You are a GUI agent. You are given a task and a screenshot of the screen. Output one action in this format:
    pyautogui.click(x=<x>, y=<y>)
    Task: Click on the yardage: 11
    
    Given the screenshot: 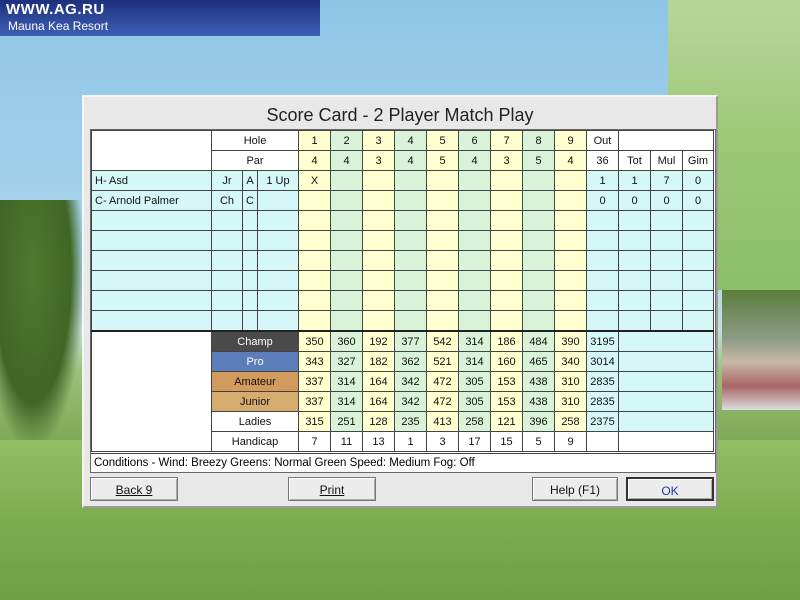 What is the action you would take?
    pyautogui.click(x=346, y=441)
    